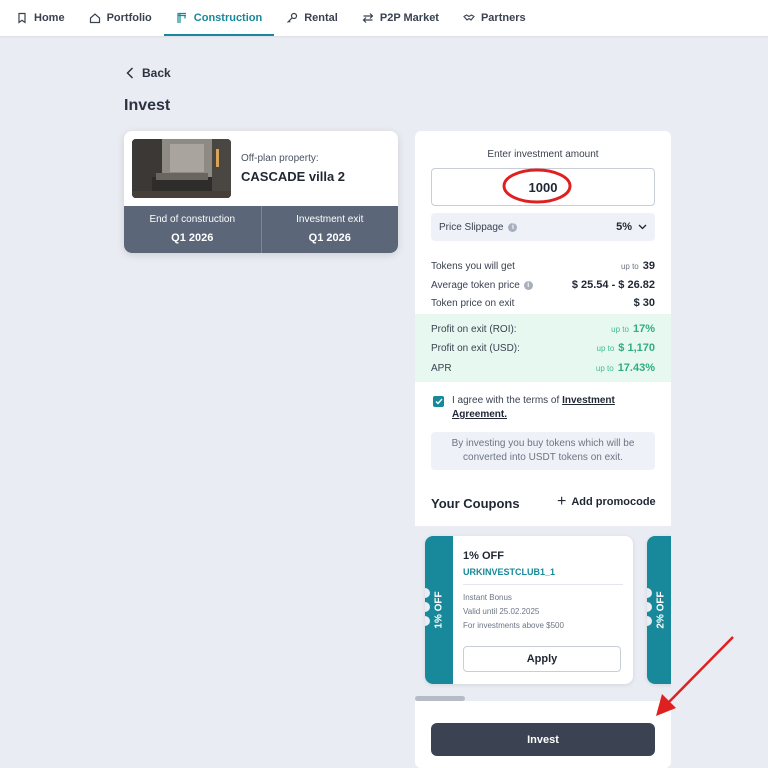  Describe the element at coordinates (192, 229) in the screenshot. I see `construction-end-block: End of construction Q1 2026` at that location.